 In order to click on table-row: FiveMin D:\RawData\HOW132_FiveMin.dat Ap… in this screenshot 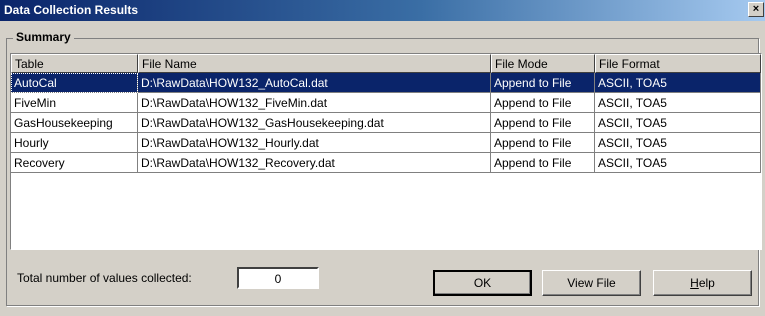, I will do `click(386, 103)`.